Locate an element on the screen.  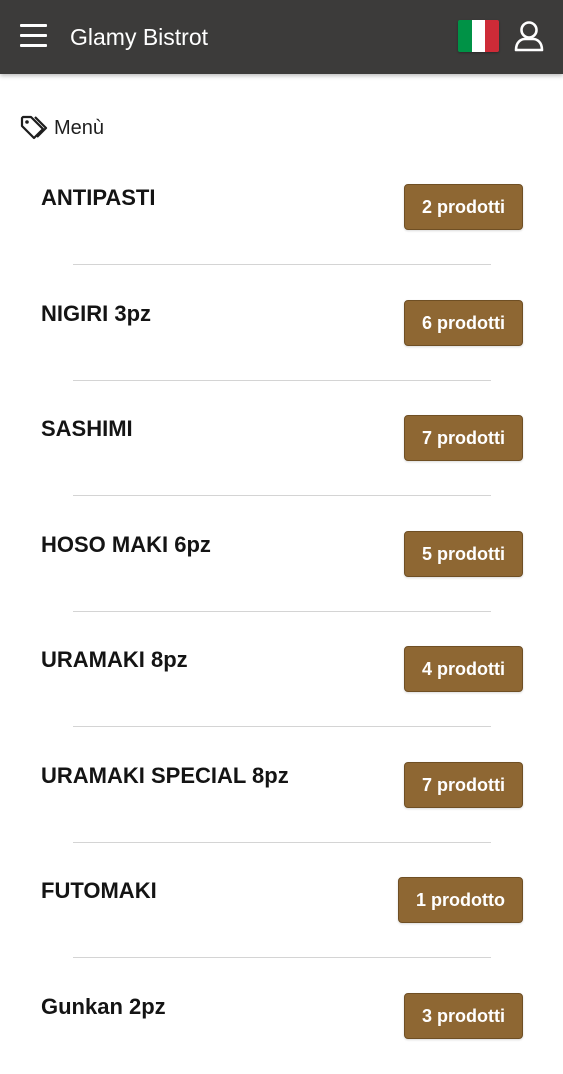
user-icon is located at coordinates (529, 36).